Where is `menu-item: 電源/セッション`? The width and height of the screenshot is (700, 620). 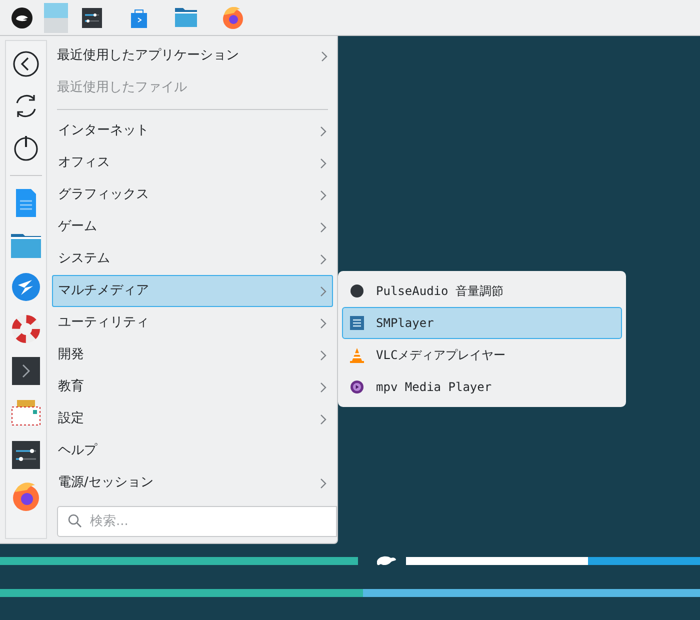
menu-item: 電源/セッション is located at coordinates (192, 483).